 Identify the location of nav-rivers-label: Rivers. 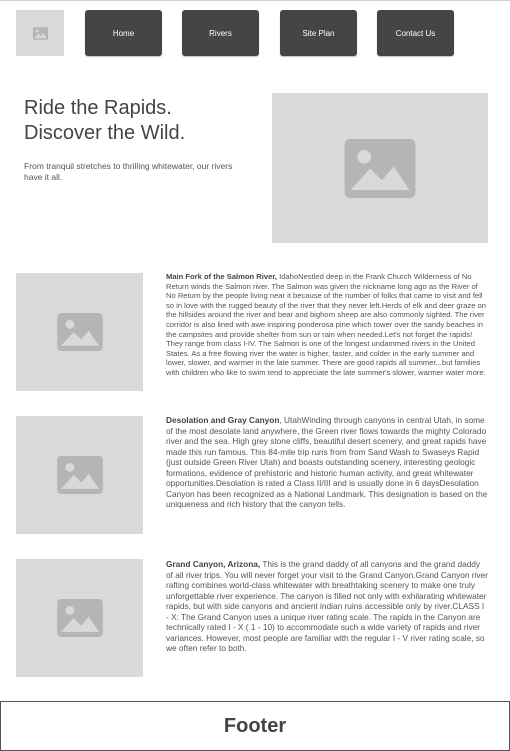
(220, 33).